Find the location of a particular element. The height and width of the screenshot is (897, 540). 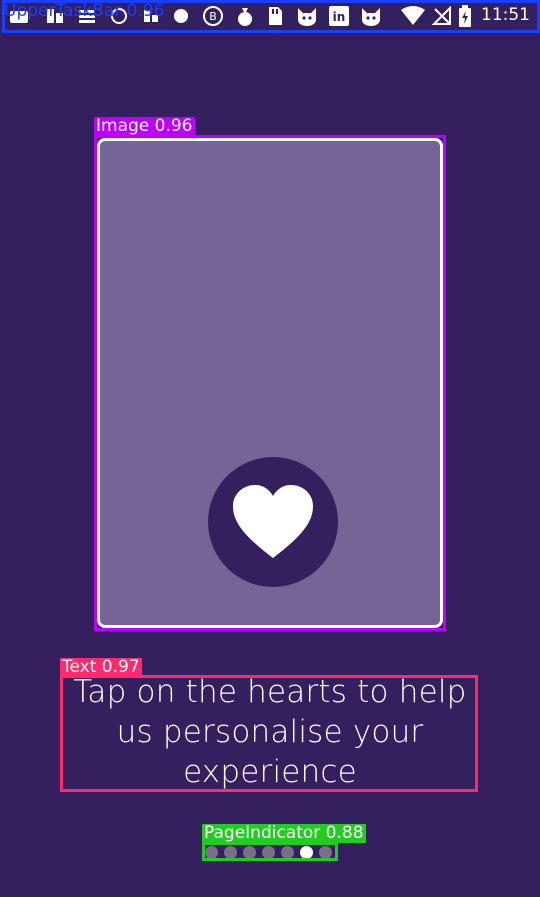

text-detection-label: Text 0.97 is located at coordinates (101, 667).